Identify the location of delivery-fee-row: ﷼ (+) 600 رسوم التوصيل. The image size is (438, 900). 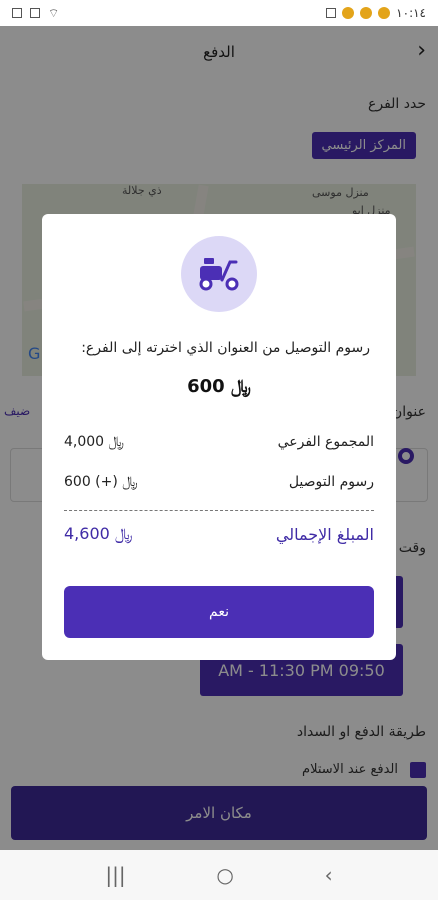
(219, 482).